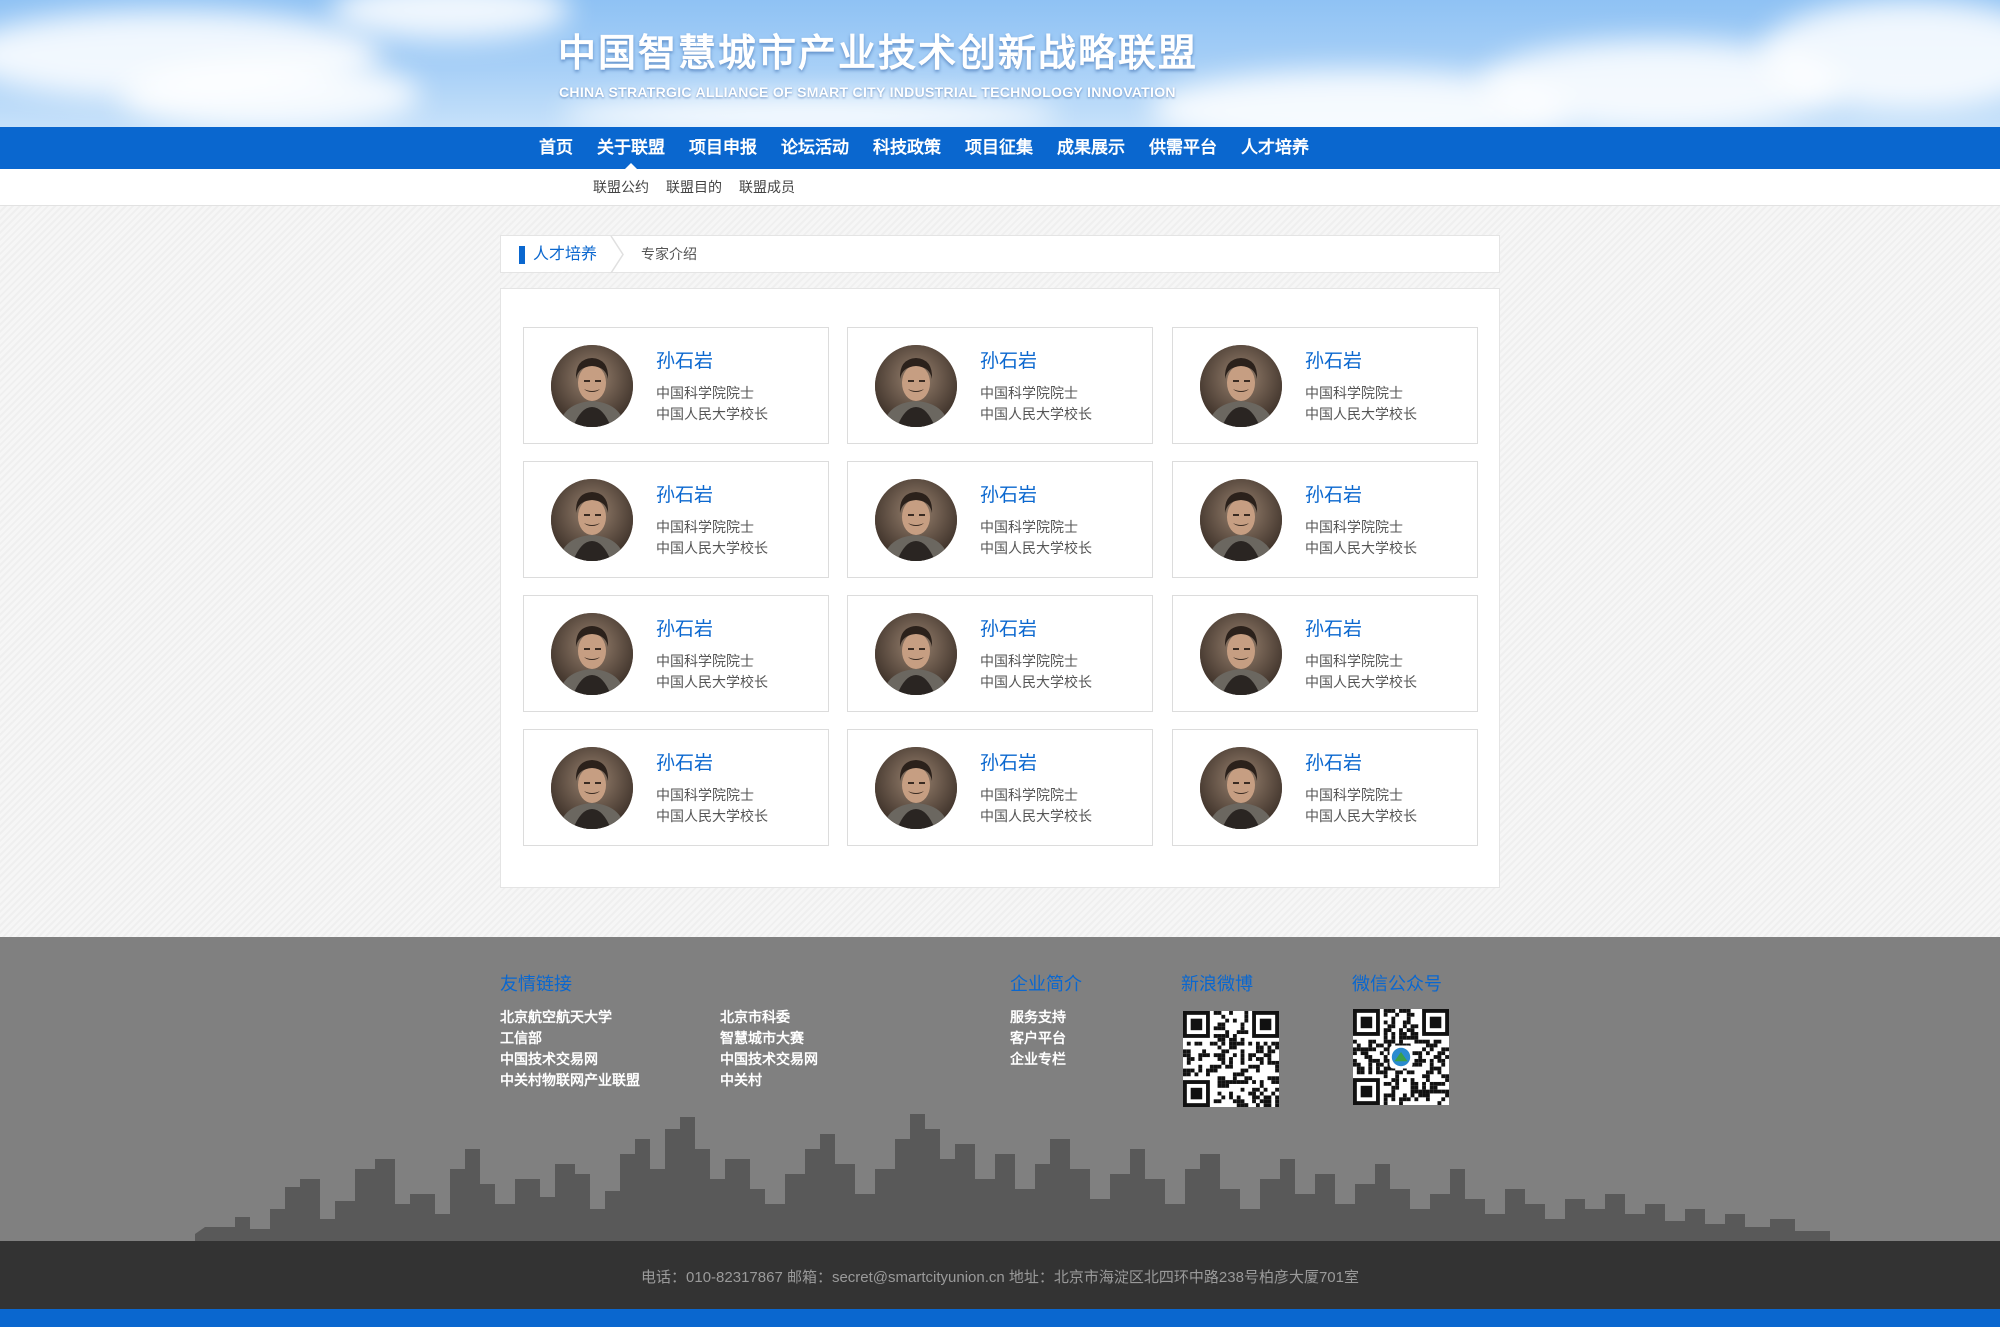 The image size is (2000, 1327). Describe the element at coordinates (1012, 1177) in the screenshot. I see `city-skyline-decoration` at that location.